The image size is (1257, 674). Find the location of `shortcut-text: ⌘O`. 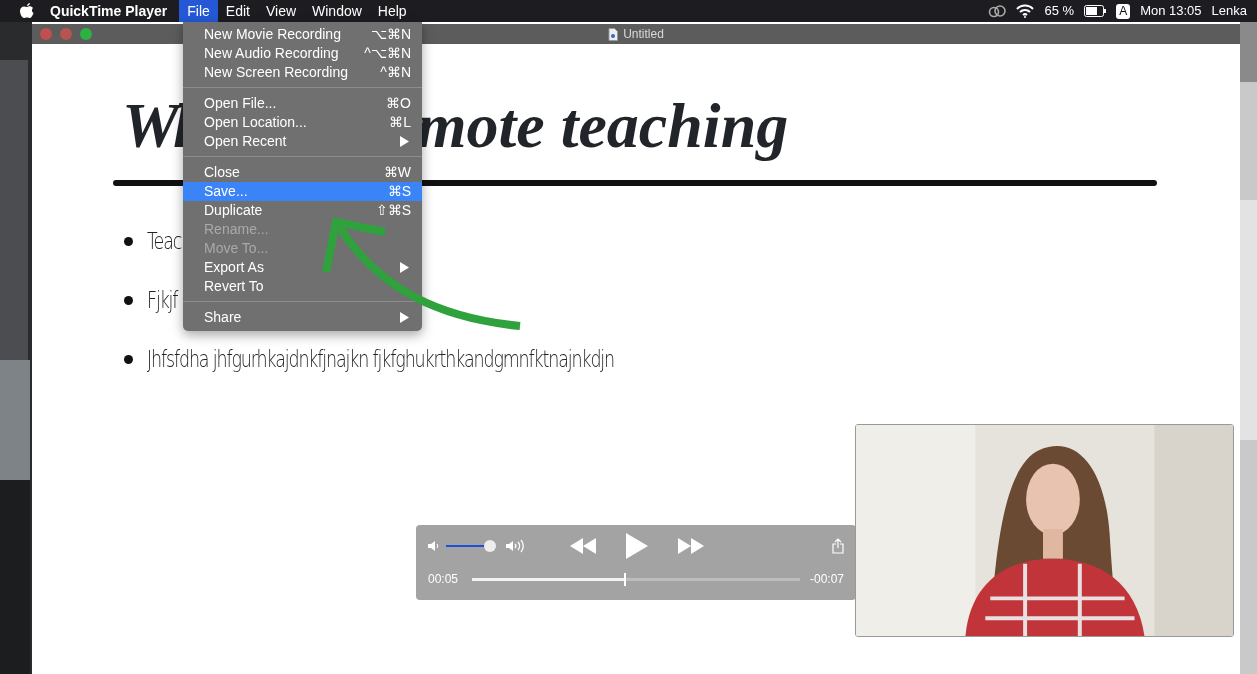

shortcut-text: ⌘O is located at coordinates (398, 103).